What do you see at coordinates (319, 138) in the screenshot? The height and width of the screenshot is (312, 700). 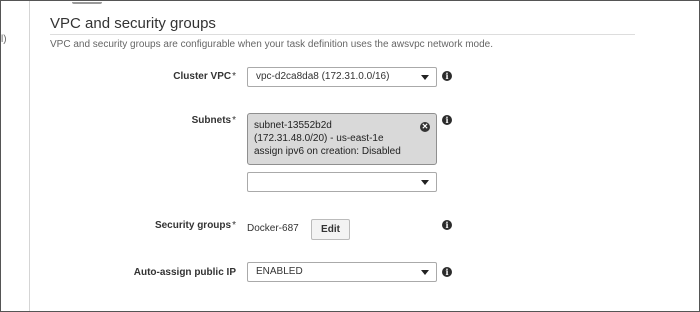 I see `subnet-cidr-zone: (172.31.48.0/20) - us-east-1e` at bounding box center [319, 138].